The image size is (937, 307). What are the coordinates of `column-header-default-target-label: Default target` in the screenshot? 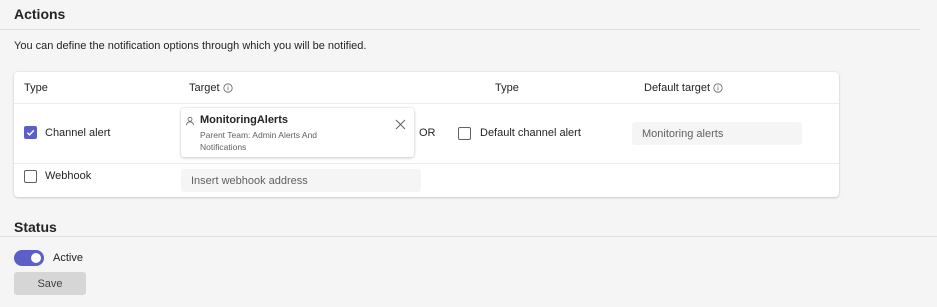 It's located at (677, 88).